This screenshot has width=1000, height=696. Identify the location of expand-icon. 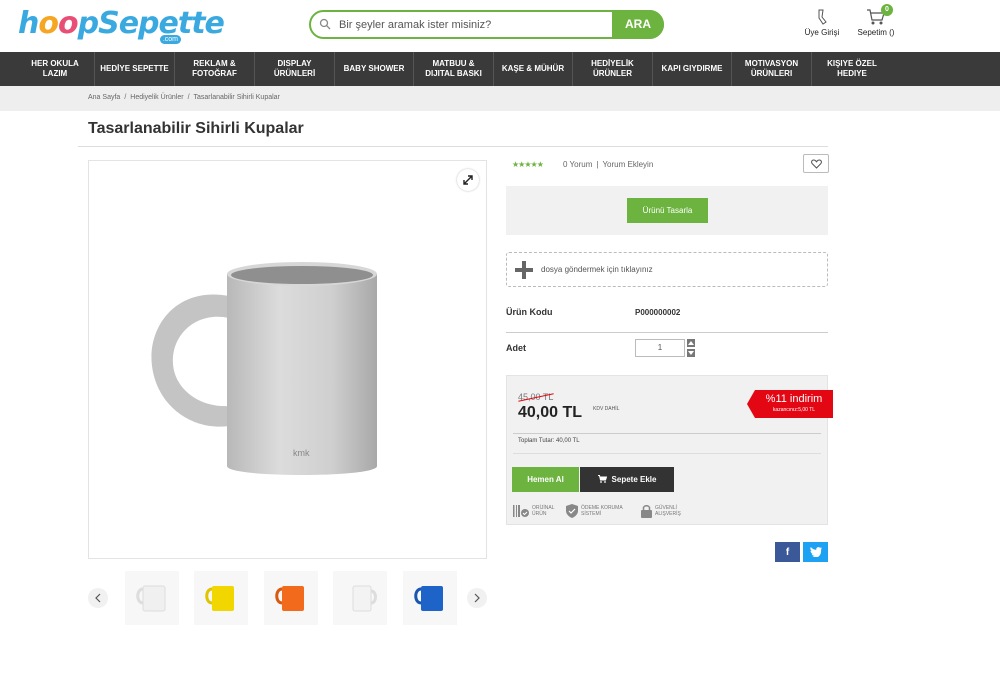
(468, 180).